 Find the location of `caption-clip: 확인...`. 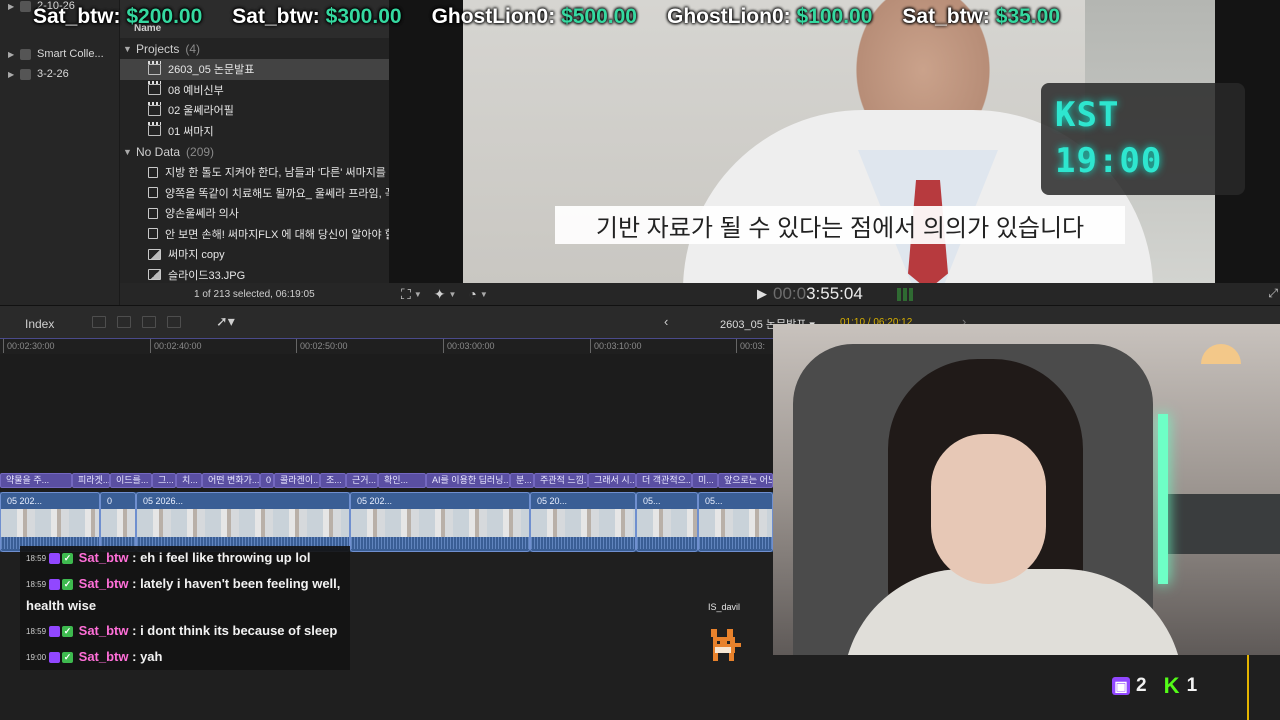

caption-clip: 확인... is located at coordinates (402, 480).